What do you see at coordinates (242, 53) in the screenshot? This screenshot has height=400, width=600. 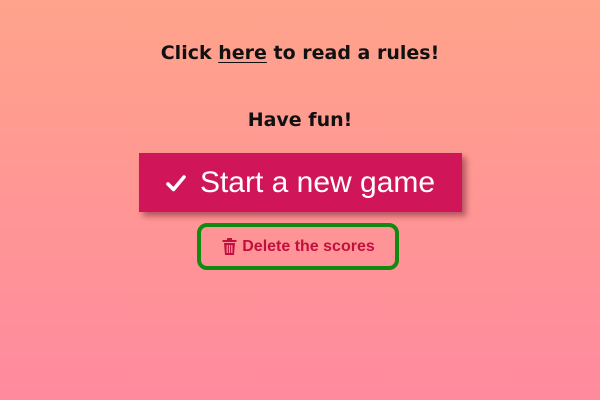 I see `rules-link: here` at bounding box center [242, 53].